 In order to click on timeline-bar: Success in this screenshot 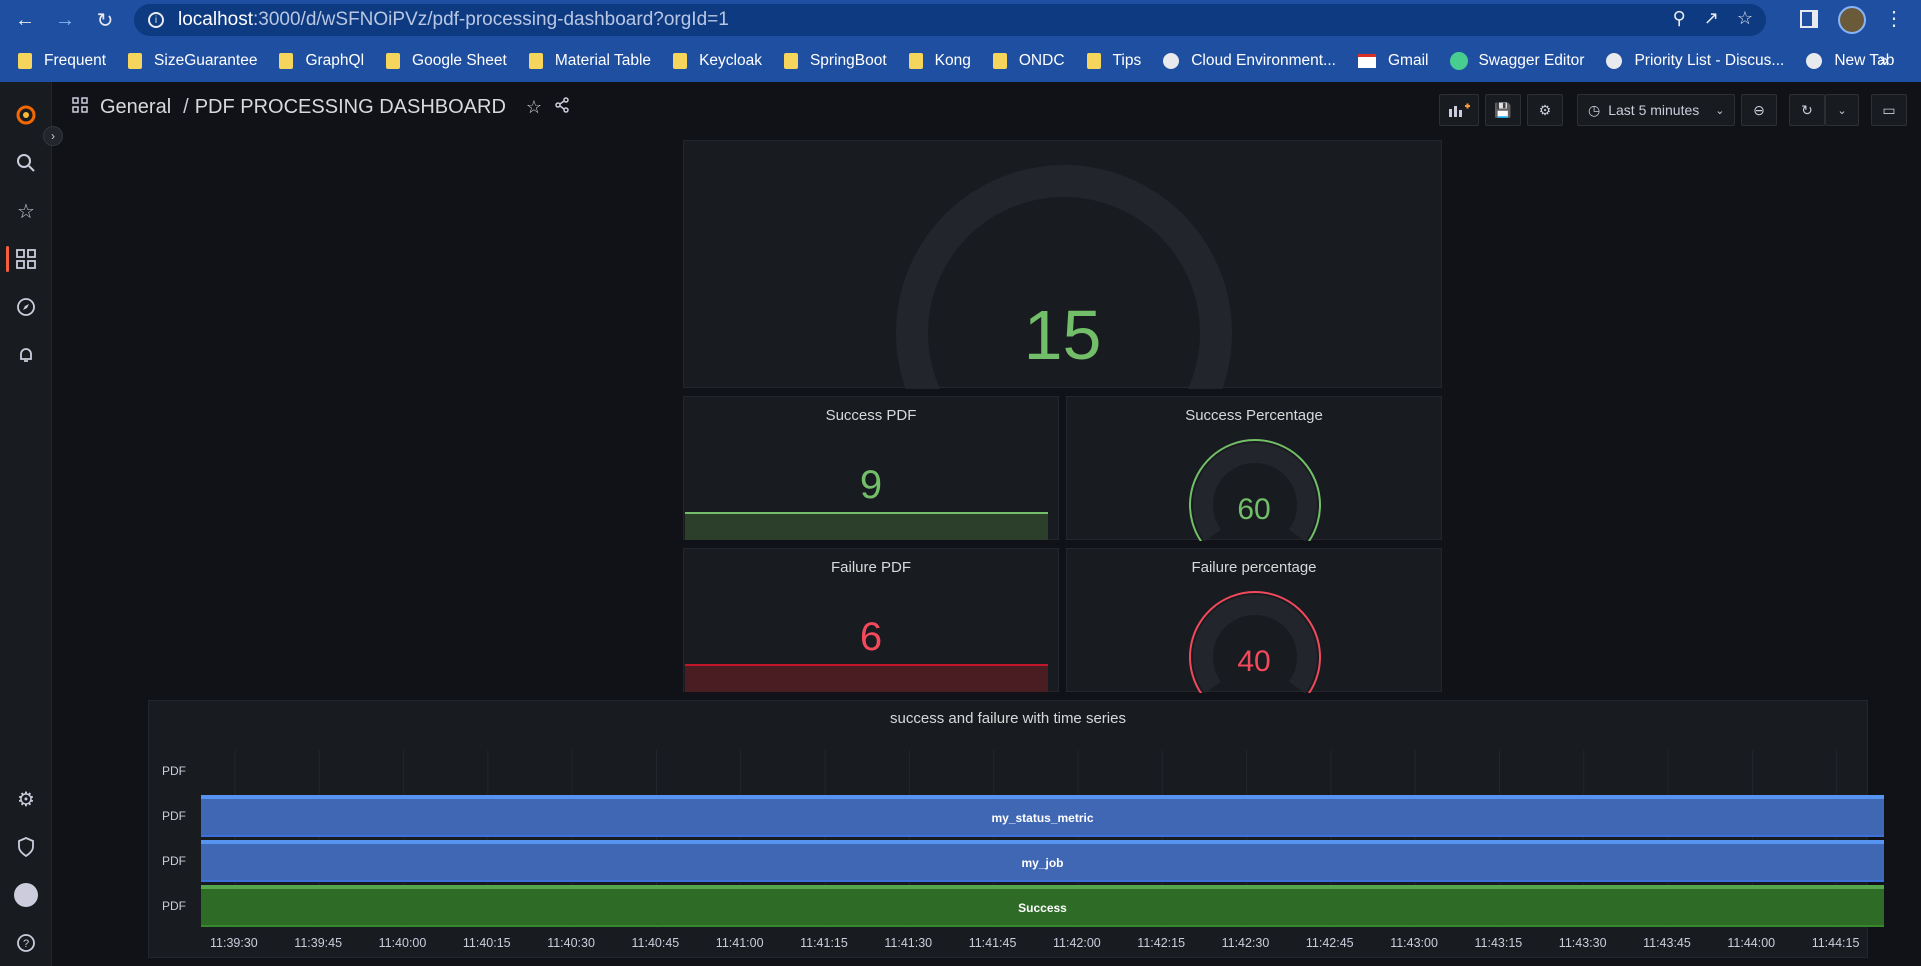, I will do `click(1042, 906)`.